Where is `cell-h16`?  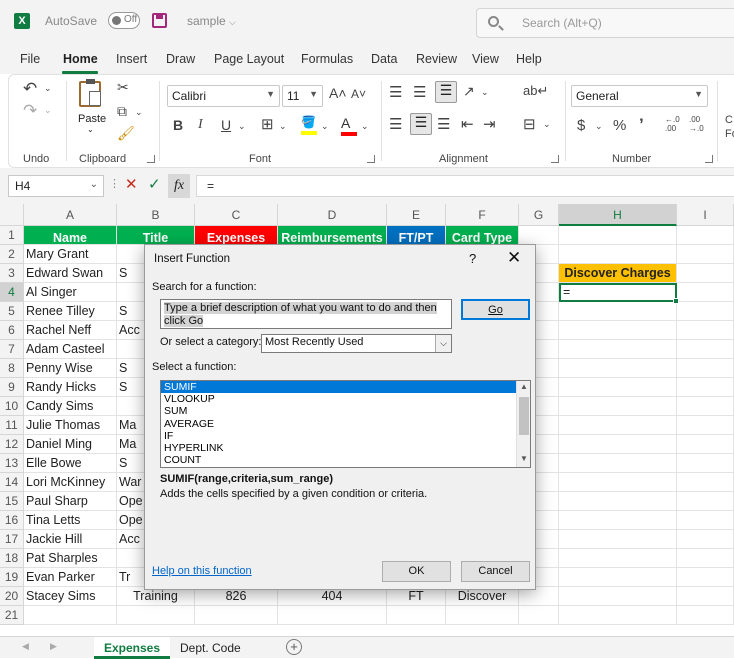 cell-h16 is located at coordinates (618, 520).